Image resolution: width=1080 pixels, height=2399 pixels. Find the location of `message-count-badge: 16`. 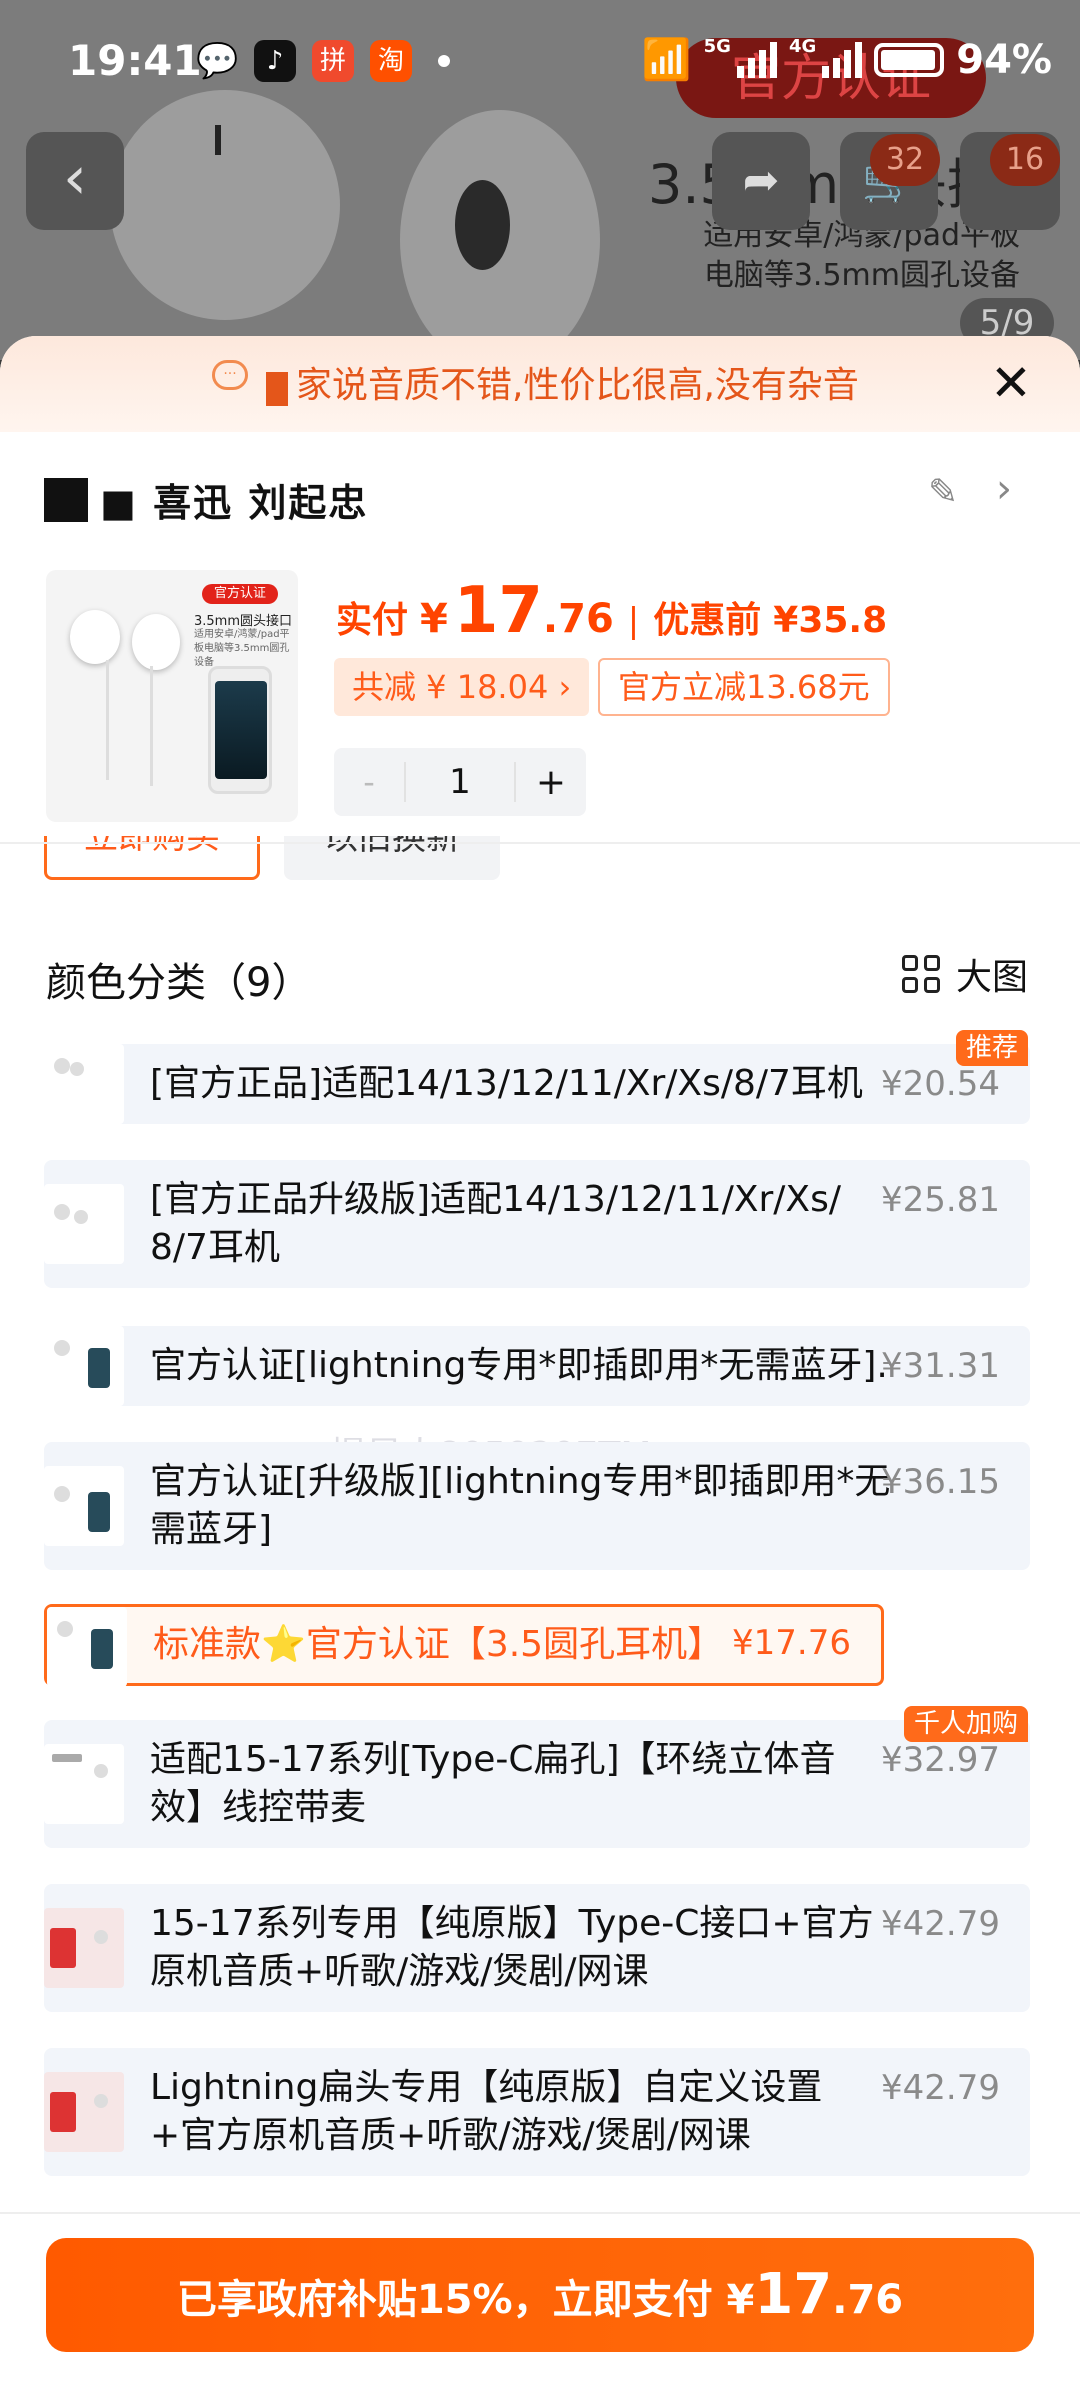

message-count-badge: 16 is located at coordinates (1025, 160).